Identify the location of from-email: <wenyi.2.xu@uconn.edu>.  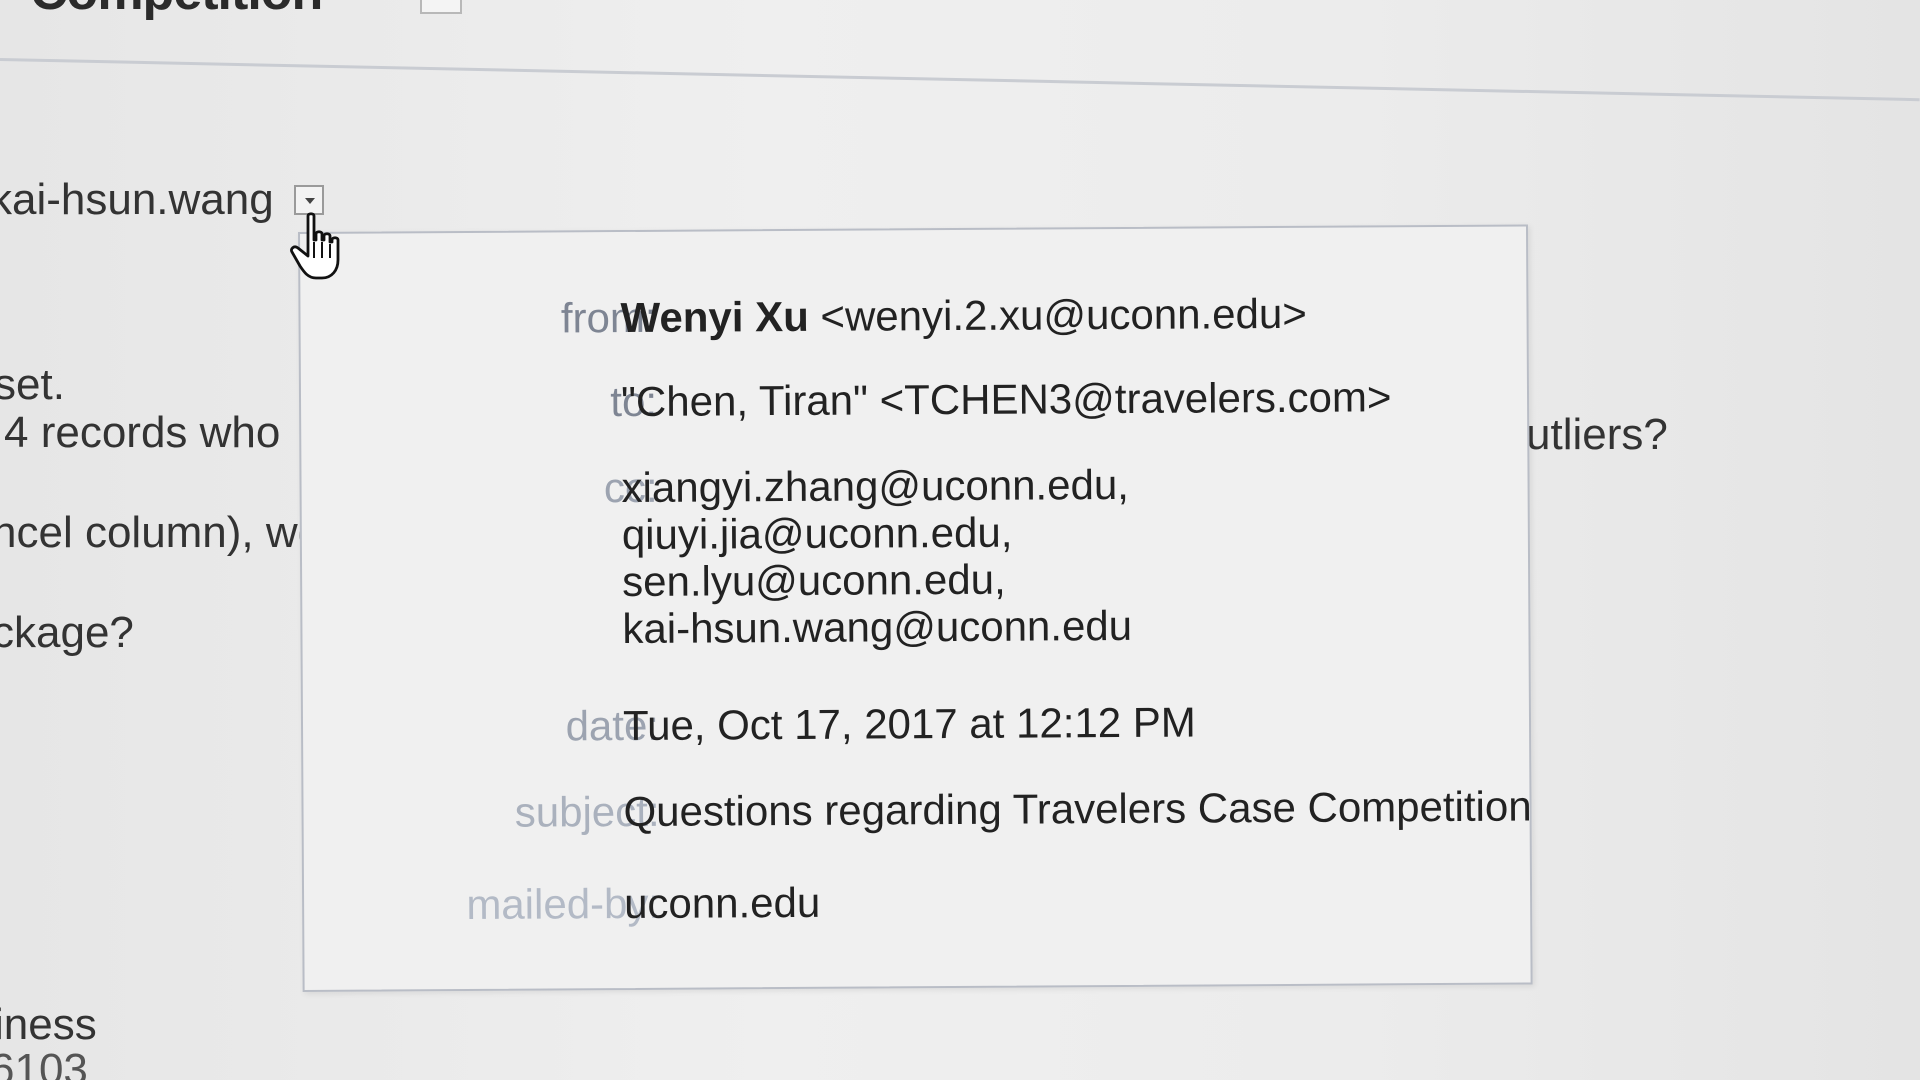
(1063, 315).